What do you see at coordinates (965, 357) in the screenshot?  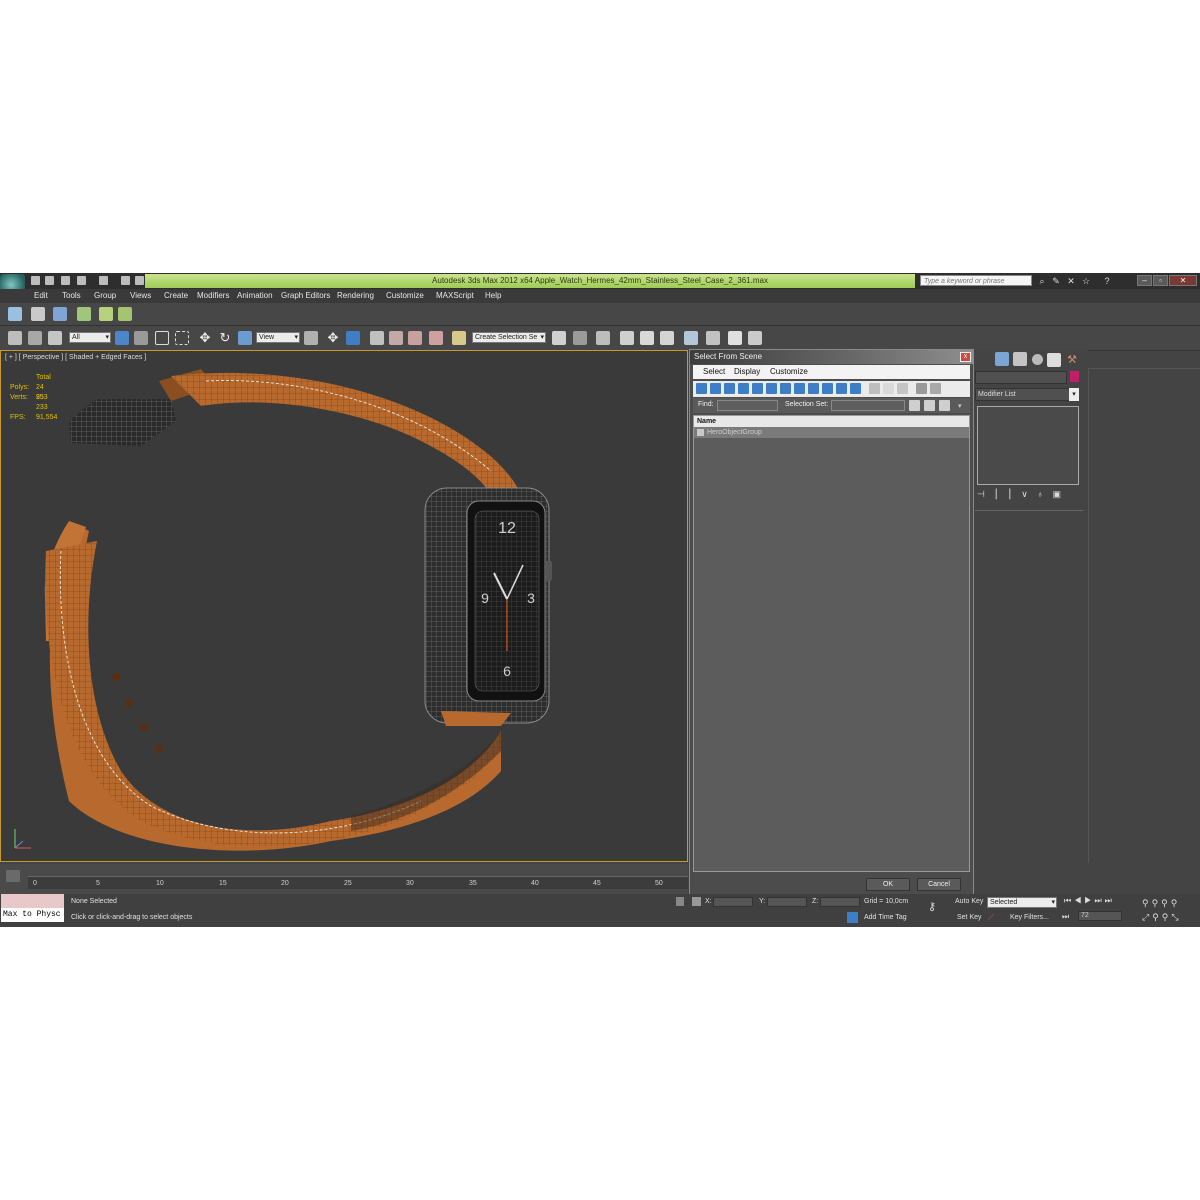 I see `dialog-close-button: x` at bounding box center [965, 357].